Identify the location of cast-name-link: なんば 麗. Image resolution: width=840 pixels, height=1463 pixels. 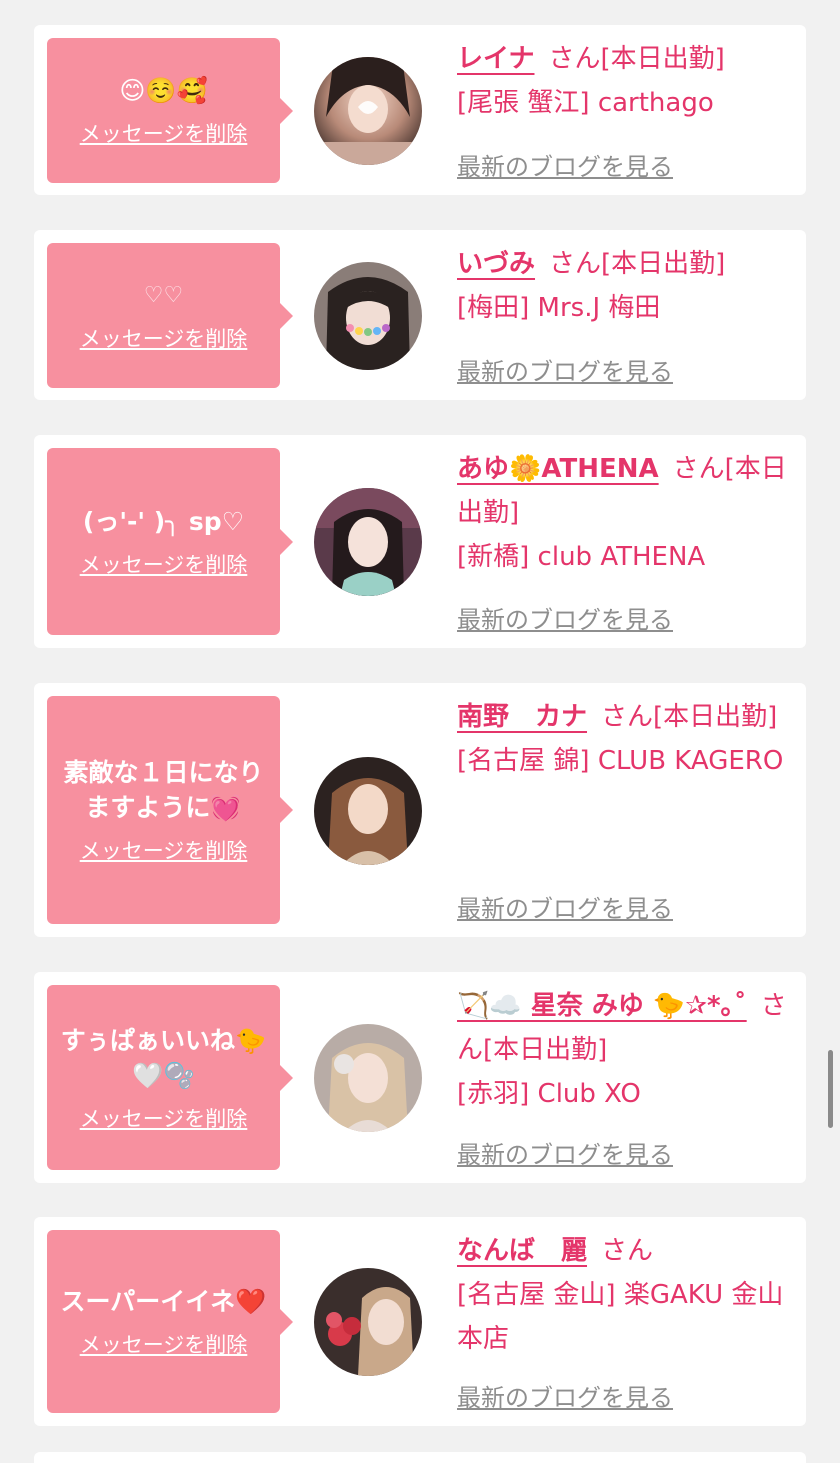
(522, 1251).